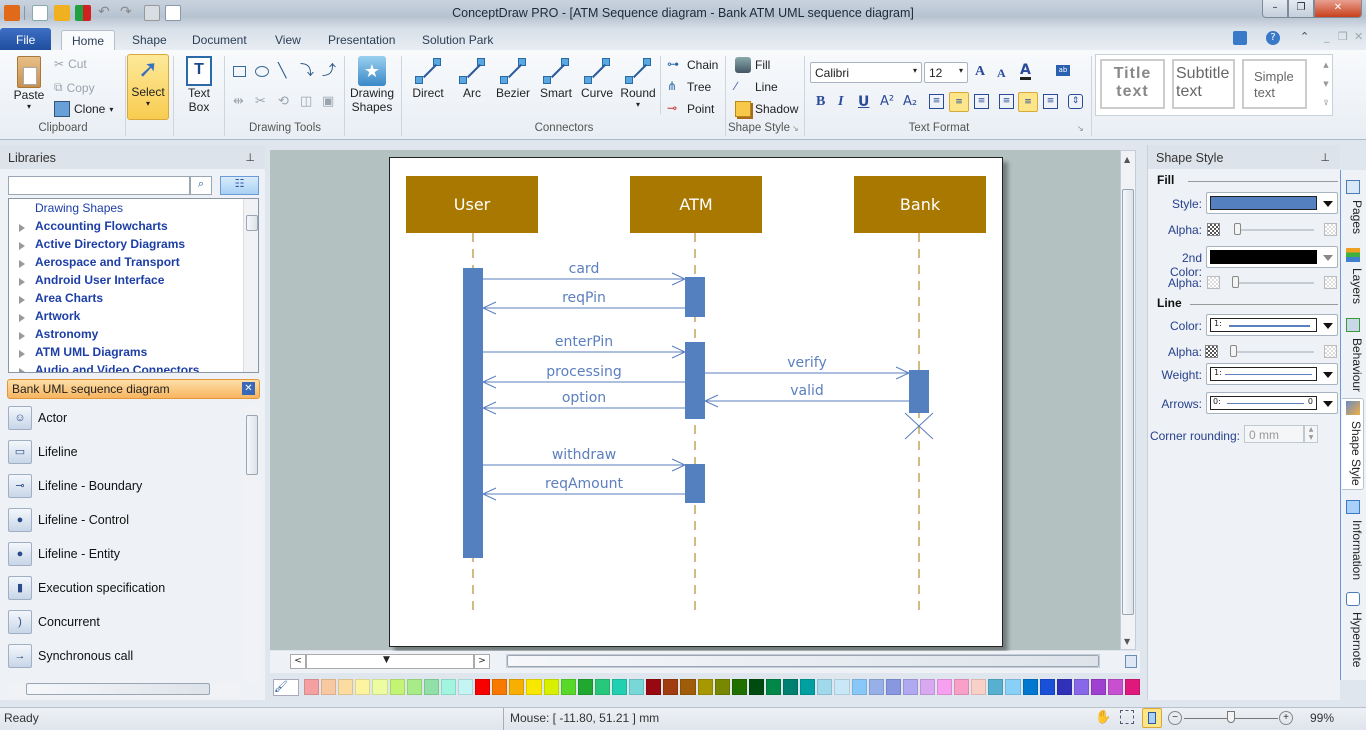 The width and height of the screenshot is (1366, 730). Describe the element at coordinates (43, 452) in the screenshot. I see `library-shape-item: ▭ Lifeline` at that location.